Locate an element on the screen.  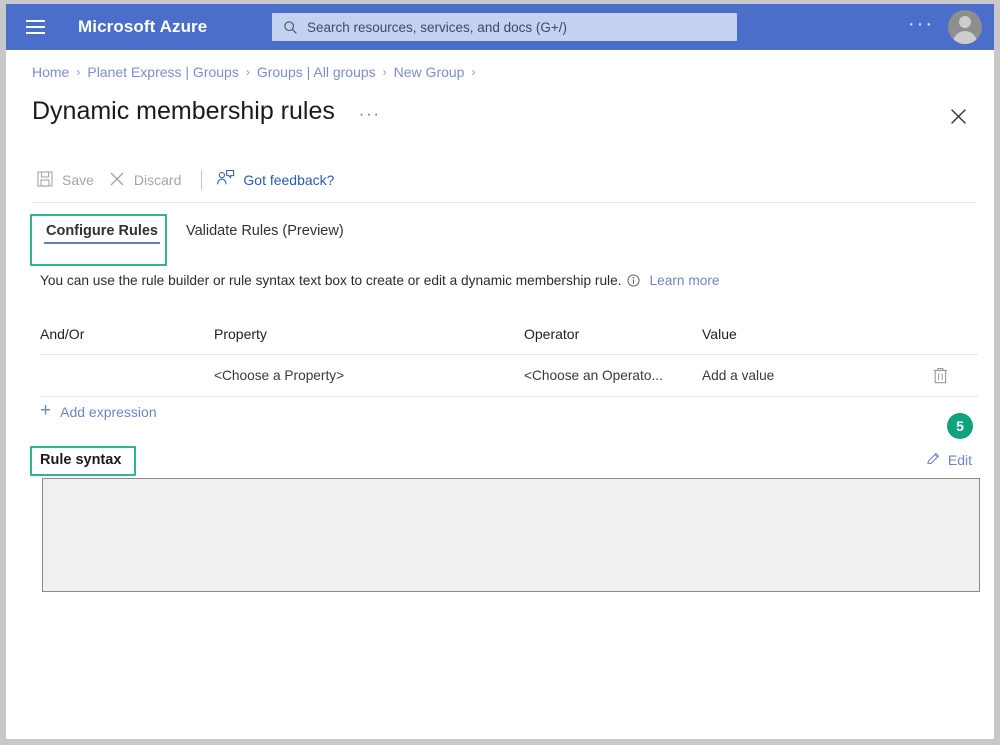
value-input: Add a value is located at coordinates (738, 375).